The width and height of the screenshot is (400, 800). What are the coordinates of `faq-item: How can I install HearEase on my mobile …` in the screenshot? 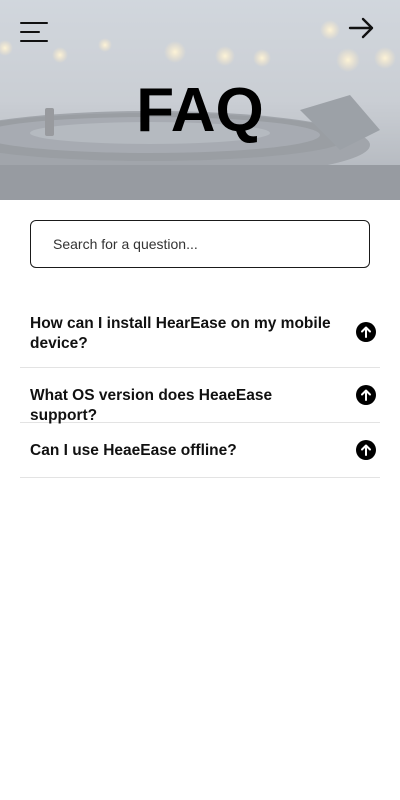 It's located at (200, 334).